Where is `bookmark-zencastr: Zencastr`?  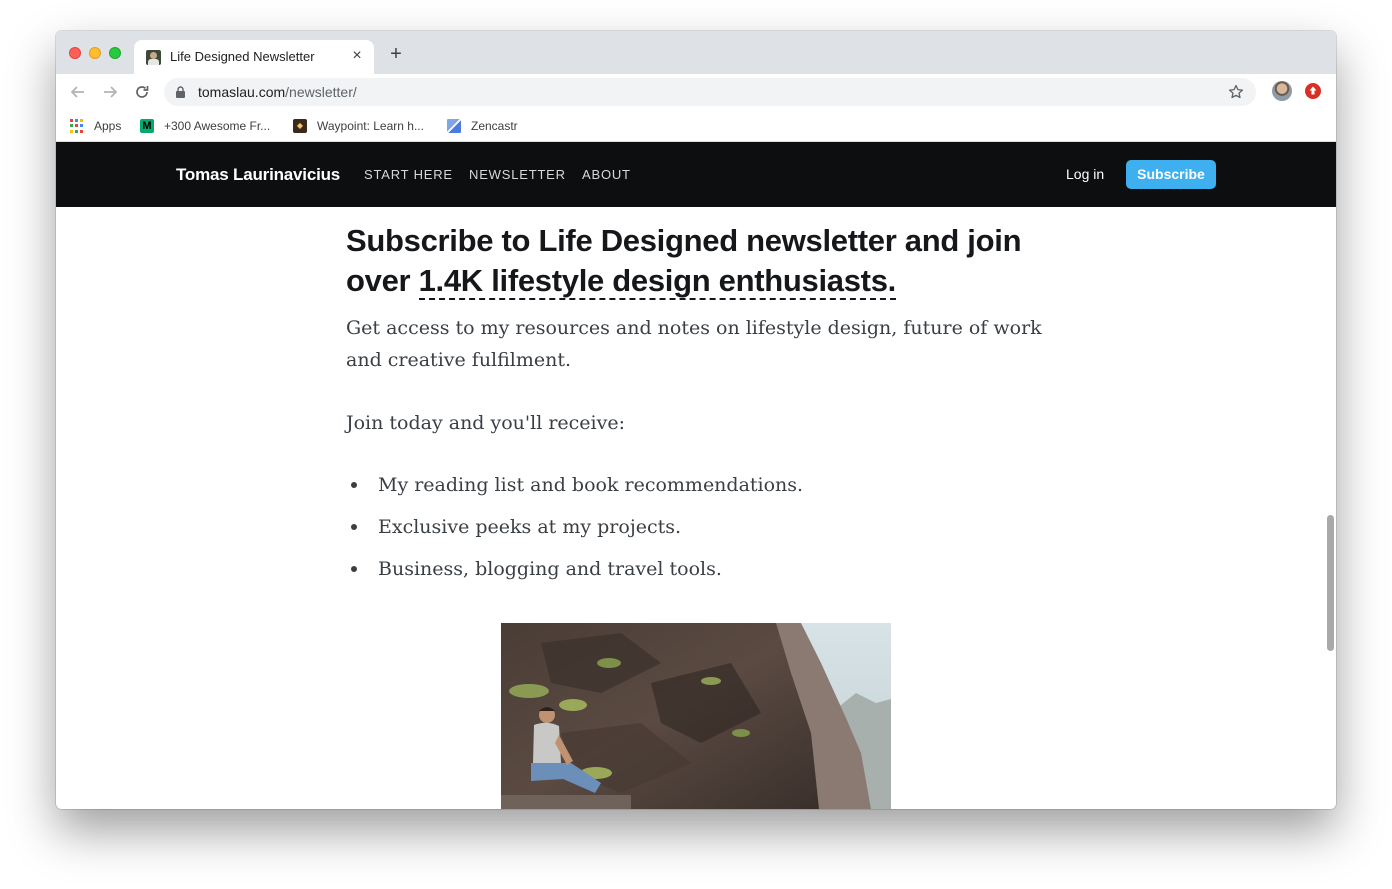
bookmark-zencastr: Zencastr is located at coordinates (492, 126).